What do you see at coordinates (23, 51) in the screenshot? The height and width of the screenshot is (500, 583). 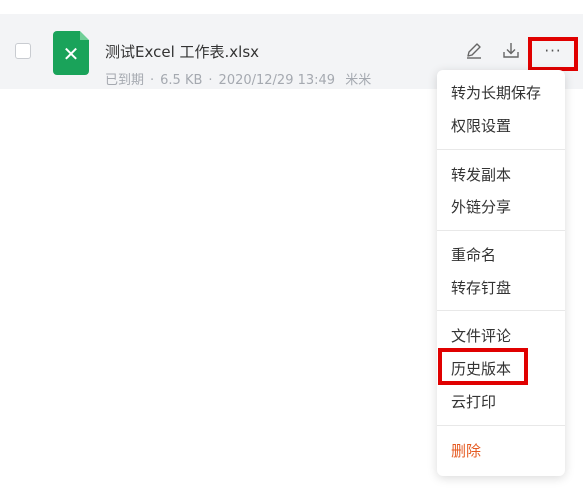 I see `file-checkbox` at bounding box center [23, 51].